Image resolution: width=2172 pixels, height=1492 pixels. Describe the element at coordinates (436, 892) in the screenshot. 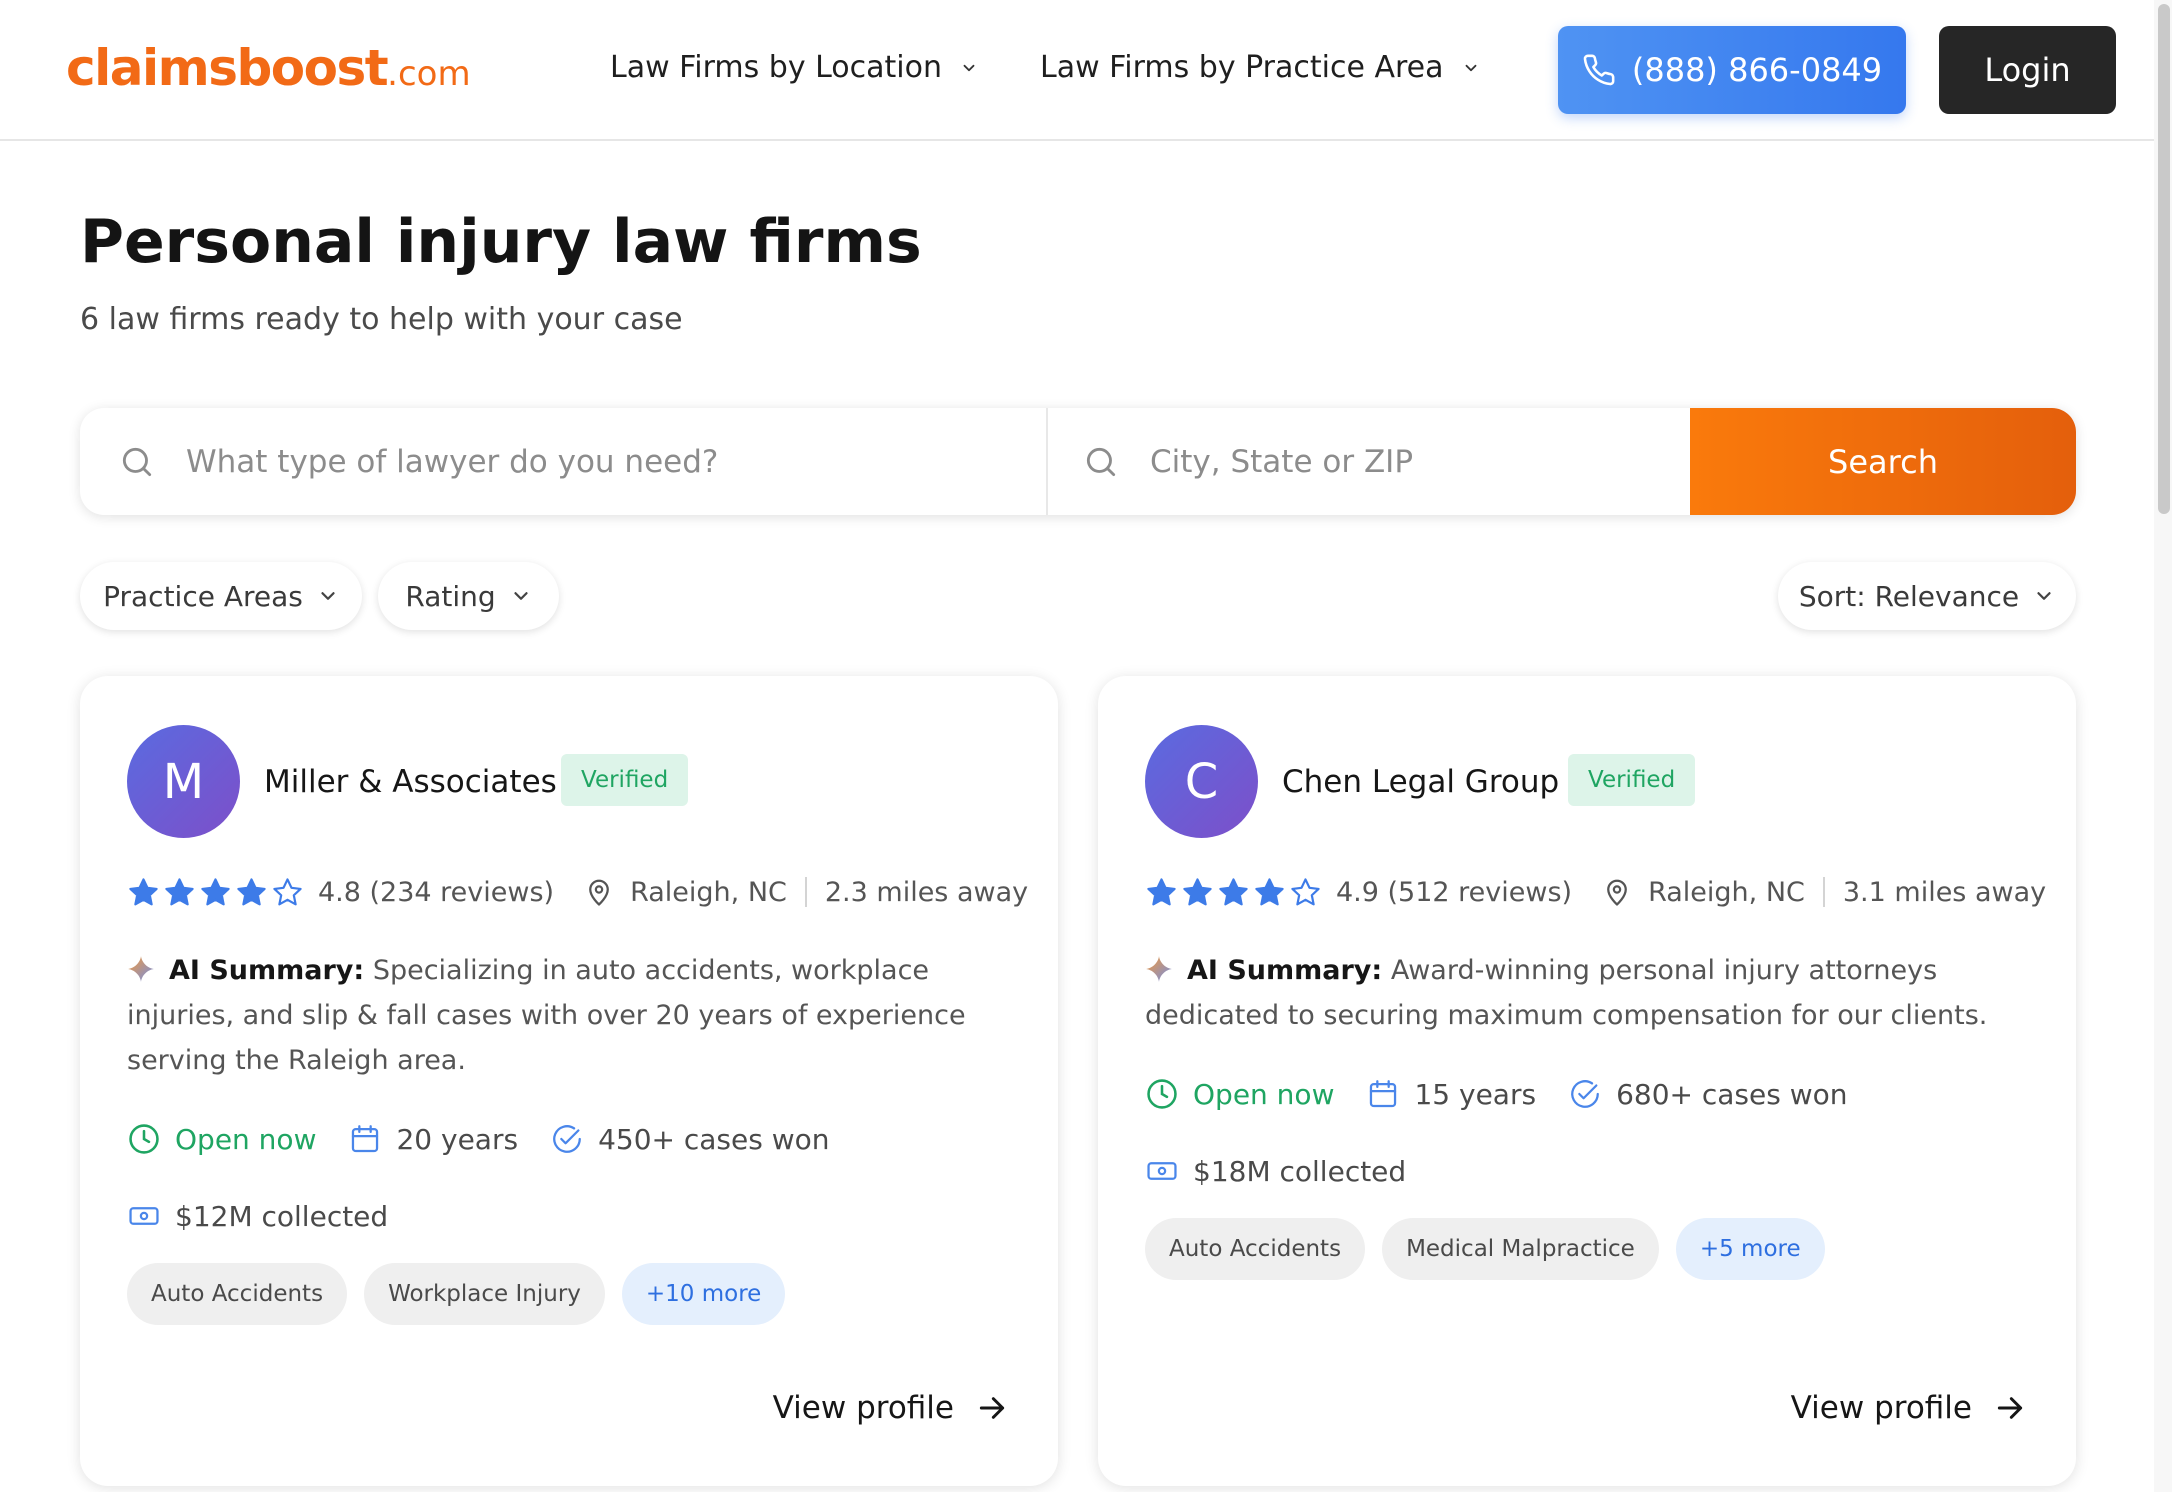

I see `rating-text: 4.8 (234 reviews)` at that location.